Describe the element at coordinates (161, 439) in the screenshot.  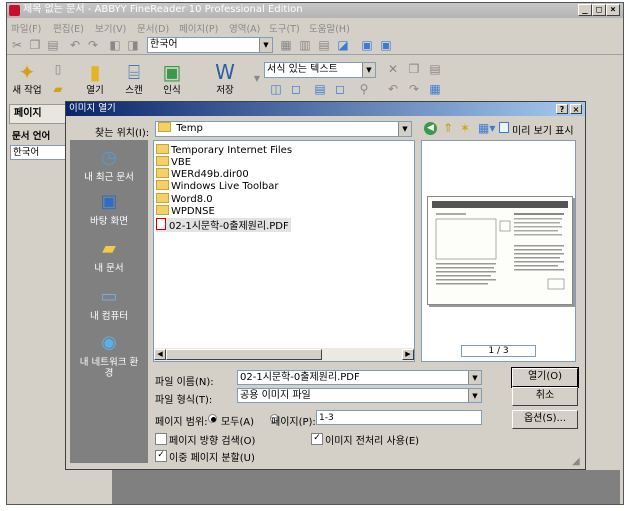
I see `detect-orientation-checkbox` at that location.